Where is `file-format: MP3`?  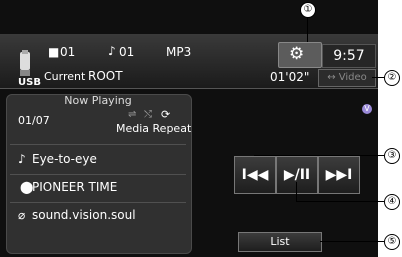 file-format: MP3 is located at coordinates (179, 52).